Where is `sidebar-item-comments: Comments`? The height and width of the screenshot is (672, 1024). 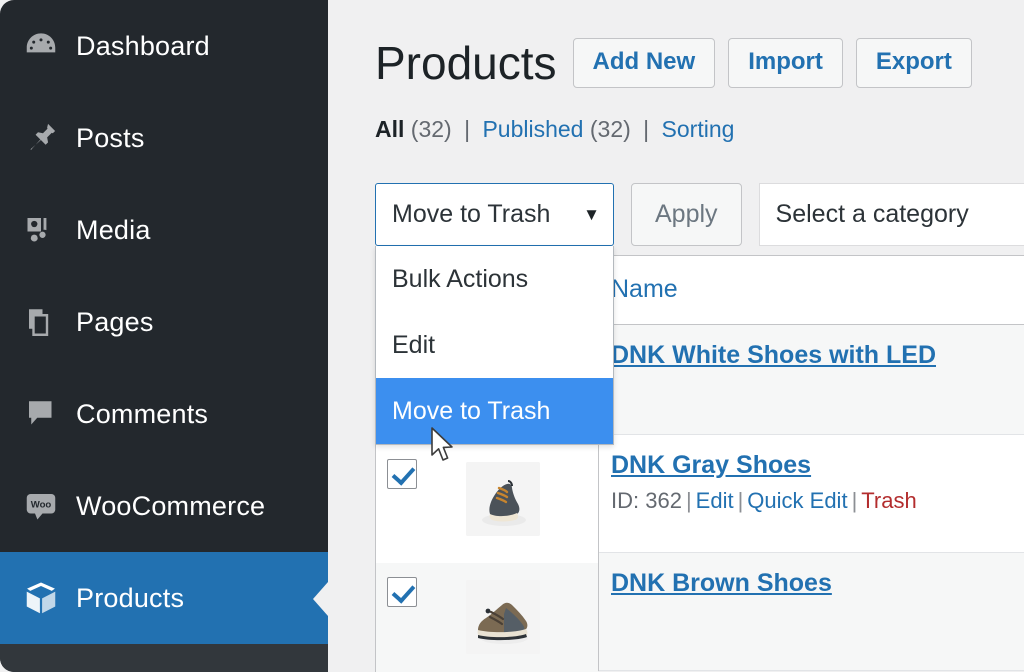
sidebar-item-comments: Comments is located at coordinates (164, 414).